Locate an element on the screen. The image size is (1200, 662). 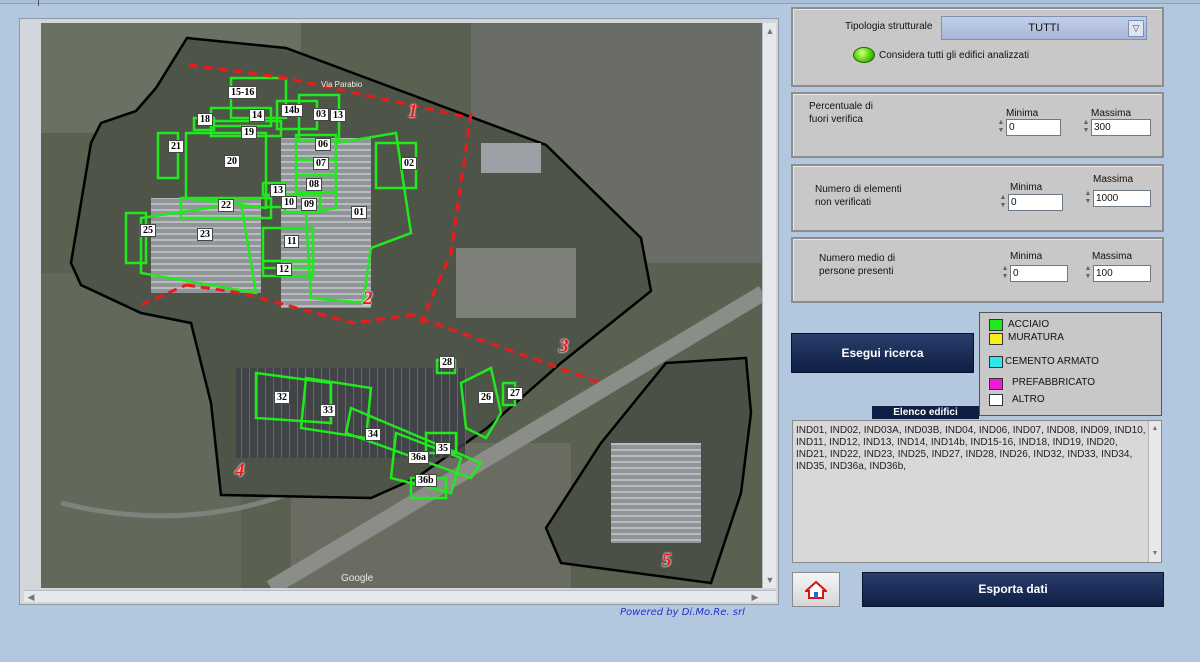
building-label: 34 is located at coordinates (373, 434).